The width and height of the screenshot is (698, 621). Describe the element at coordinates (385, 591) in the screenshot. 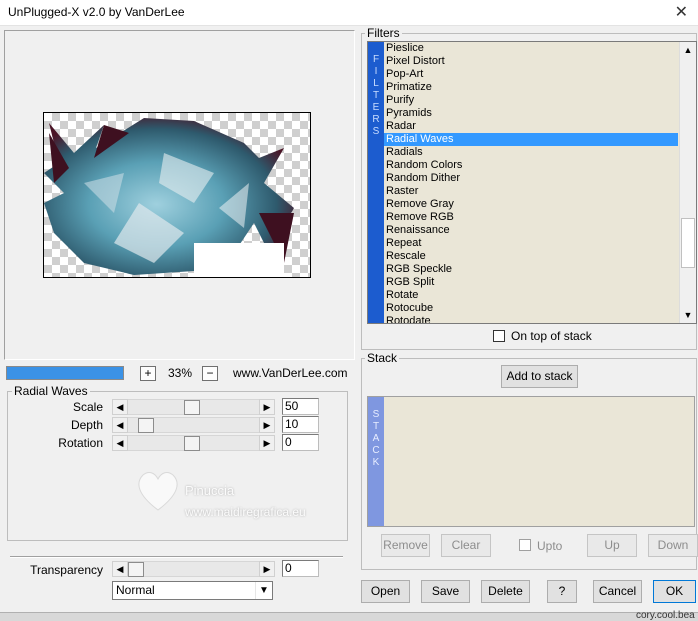

I see `open-button: Open` at that location.